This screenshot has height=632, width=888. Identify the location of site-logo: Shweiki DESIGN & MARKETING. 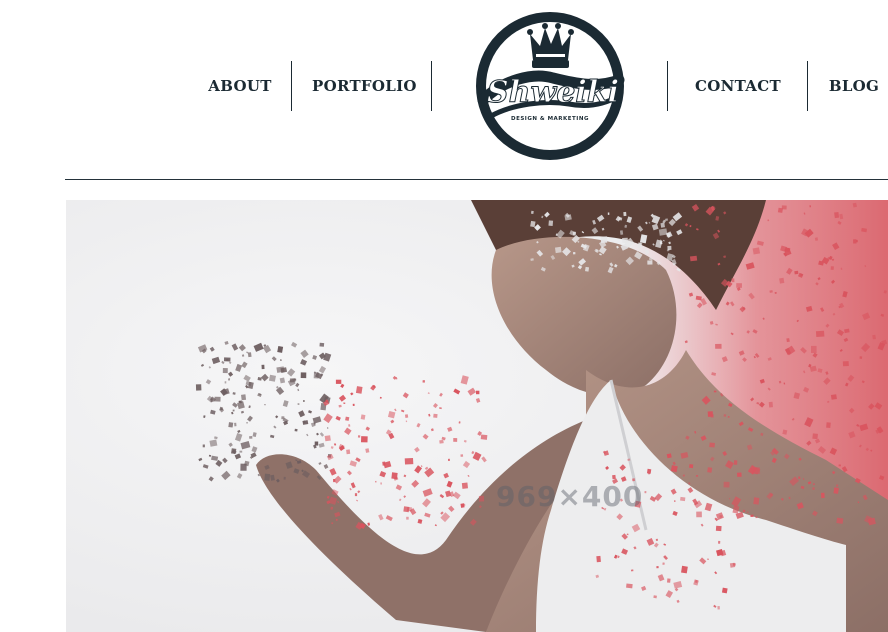
(550, 86).